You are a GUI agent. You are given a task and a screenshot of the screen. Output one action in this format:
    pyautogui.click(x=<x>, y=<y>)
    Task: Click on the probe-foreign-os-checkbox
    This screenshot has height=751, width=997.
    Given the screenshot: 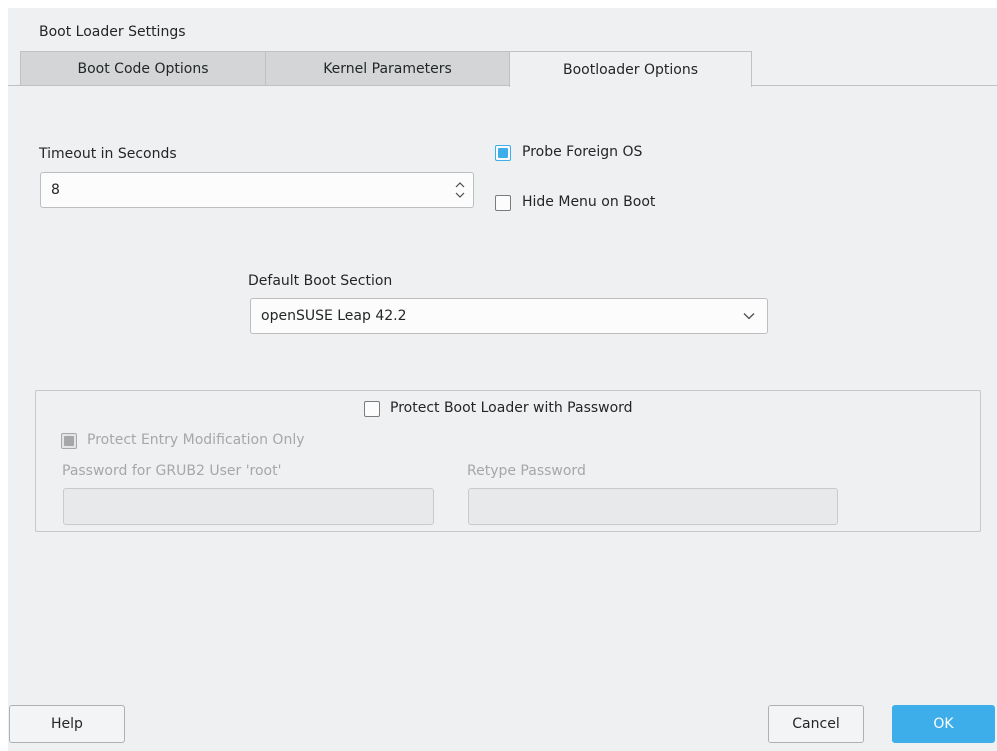 What is the action you would take?
    pyautogui.click(x=503, y=153)
    